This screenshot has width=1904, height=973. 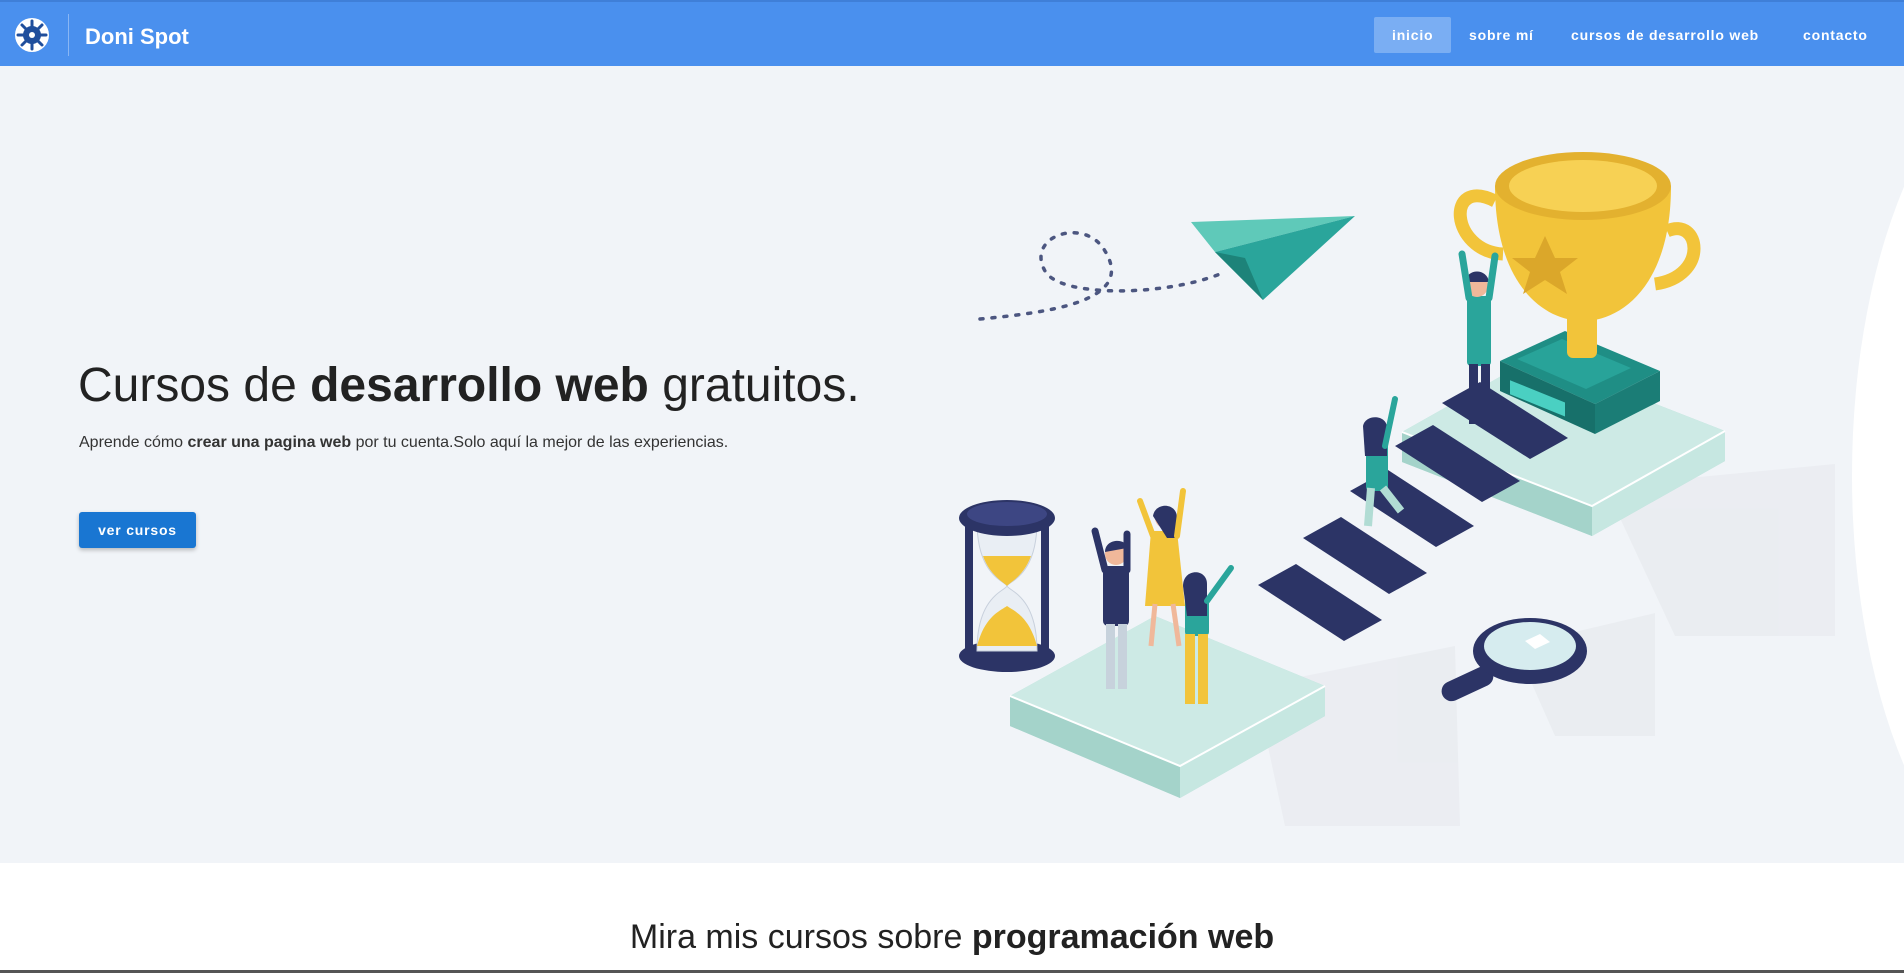 I want to click on courses-section-heading: Mira mis cursos sobre programación web, so click(x=952, y=937).